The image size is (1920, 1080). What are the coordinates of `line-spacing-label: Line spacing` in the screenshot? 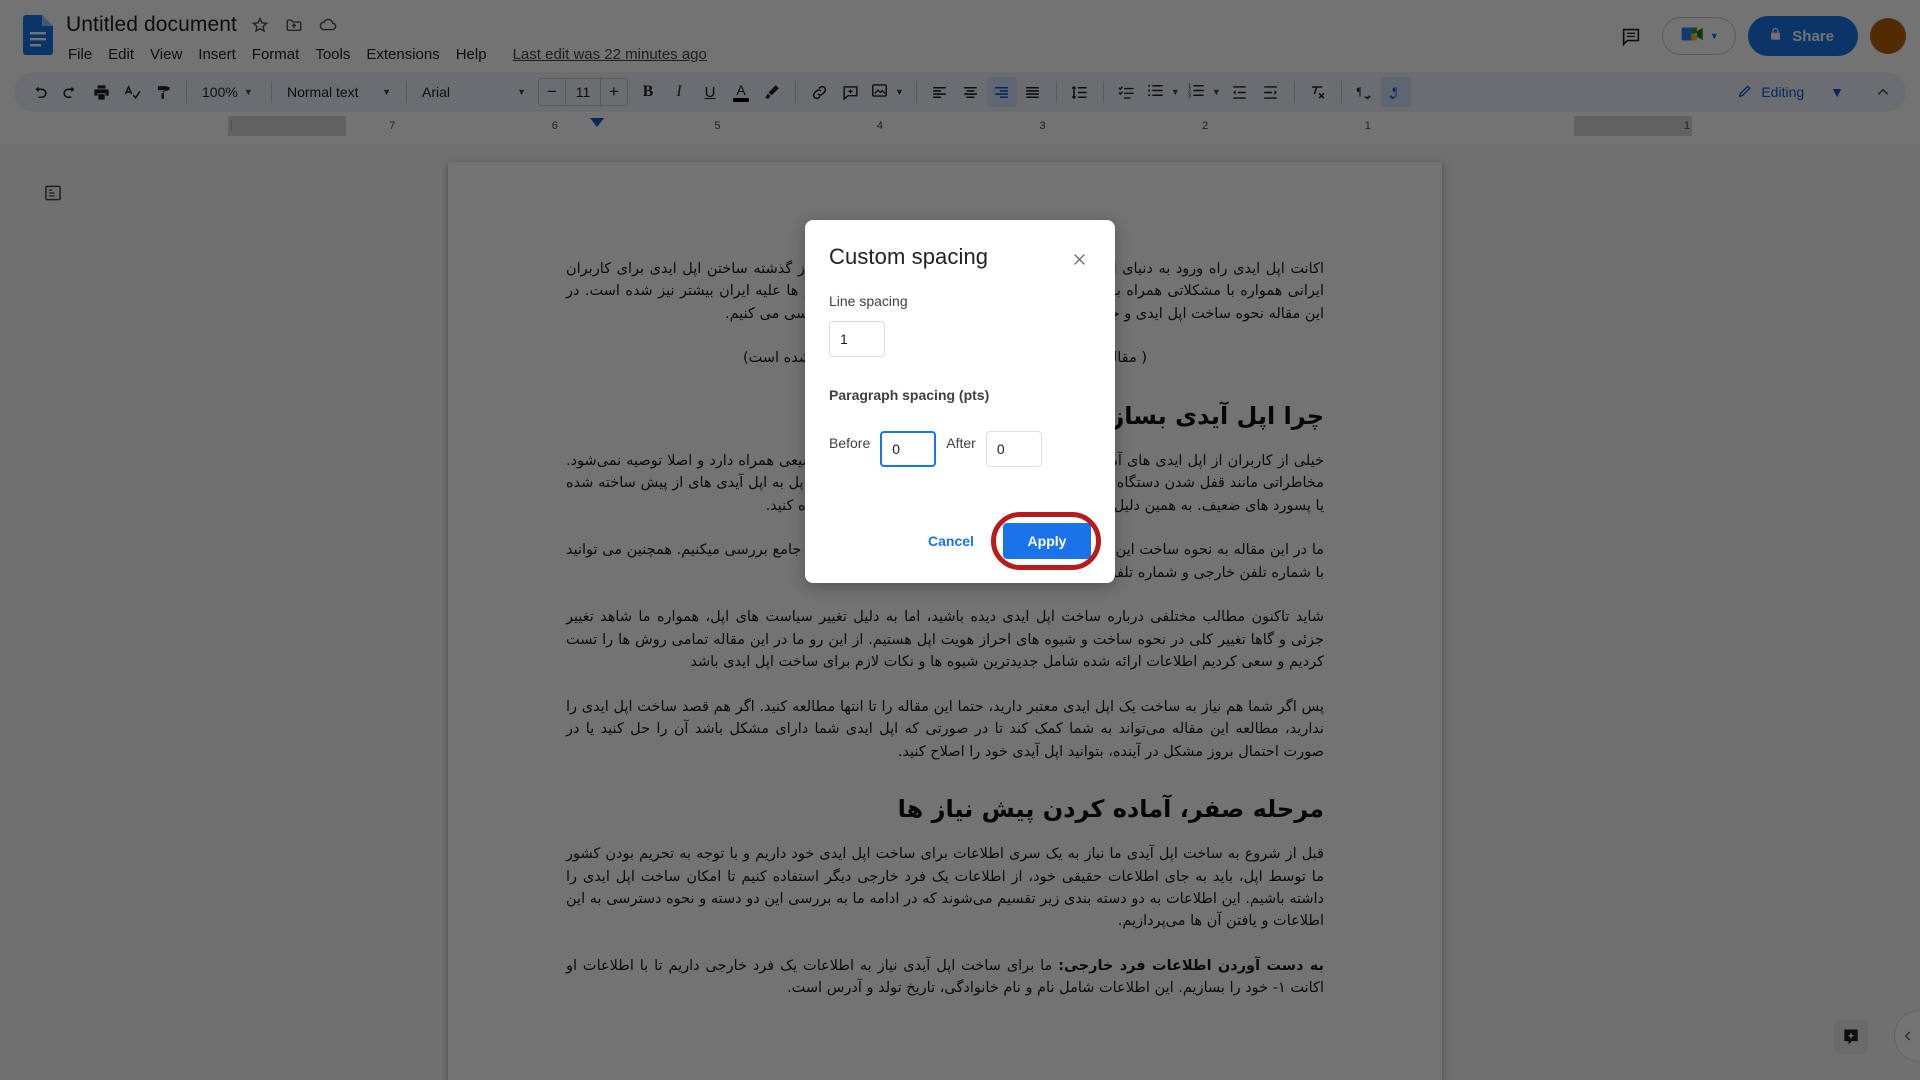 It's located at (868, 301).